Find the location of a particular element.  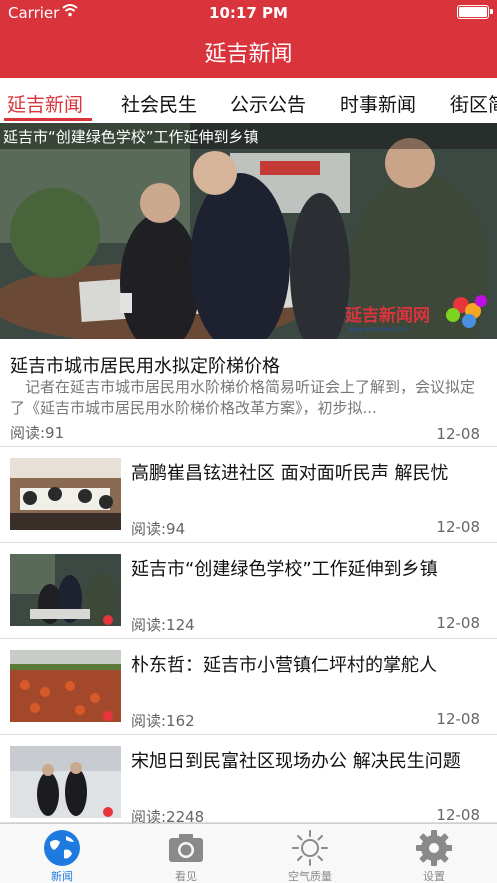

tab-district: 街区简 is located at coordinates (473, 103).